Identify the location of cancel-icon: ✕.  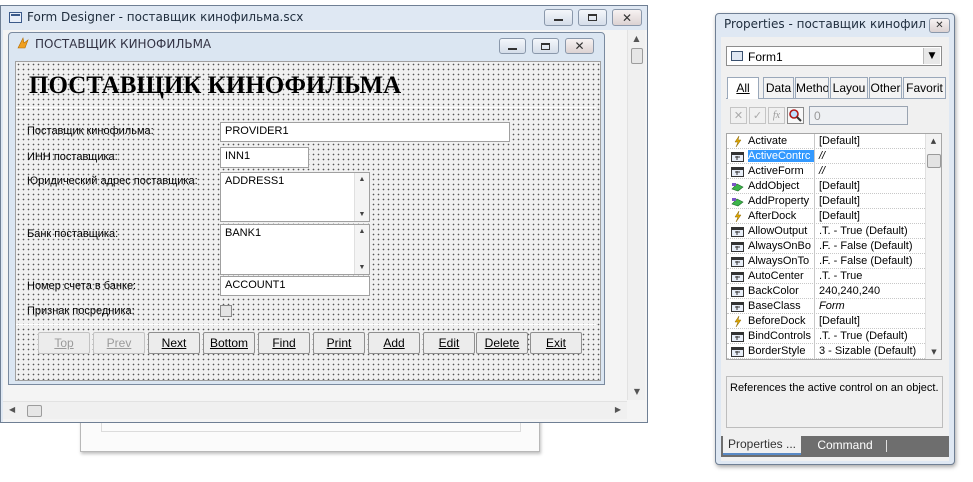
(738, 115).